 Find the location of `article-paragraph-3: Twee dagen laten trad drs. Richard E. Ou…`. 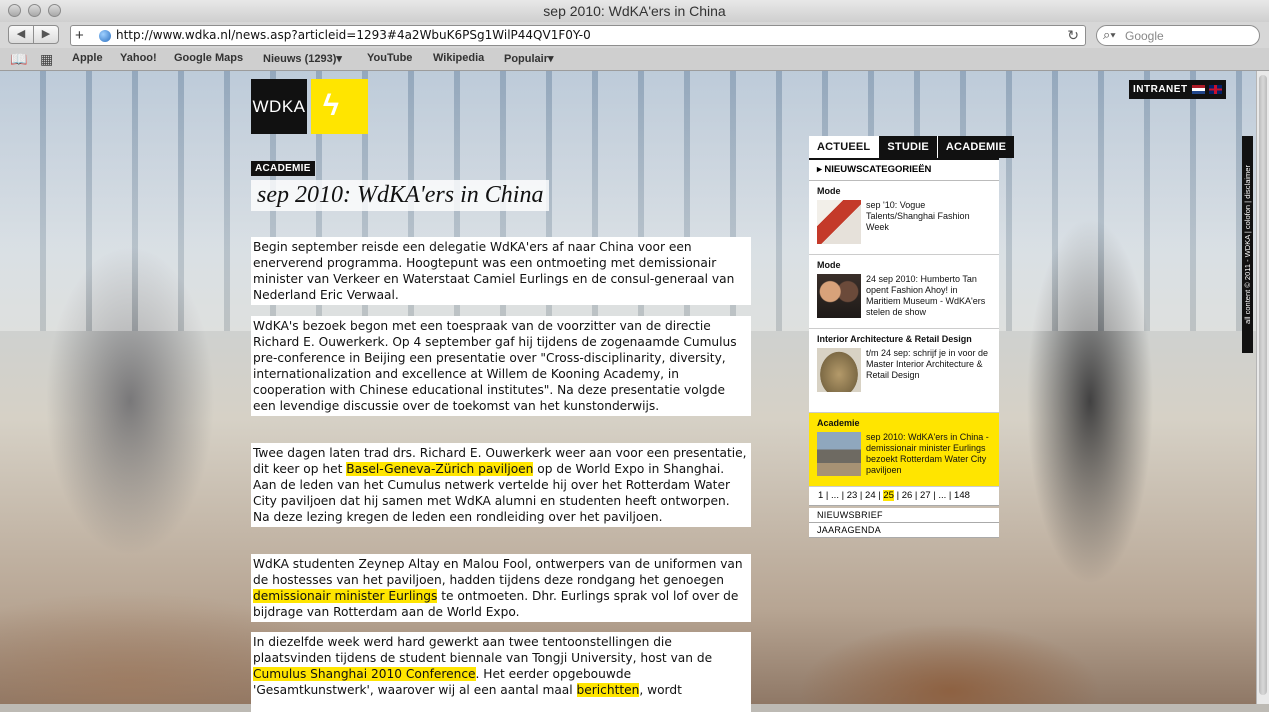

article-paragraph-3: Twee dagen laten trad drs. Richard E. Ou… is located at coordinates (501, 485).